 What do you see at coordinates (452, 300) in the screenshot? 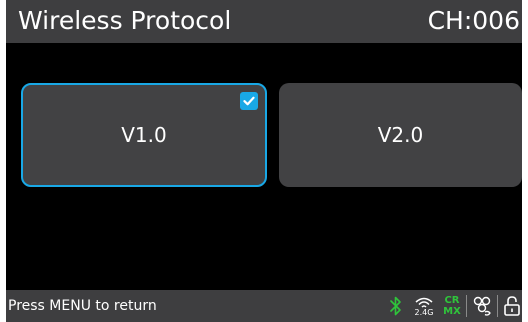
I see `crmx-top-label: CR` at bounding box center [452, 300].